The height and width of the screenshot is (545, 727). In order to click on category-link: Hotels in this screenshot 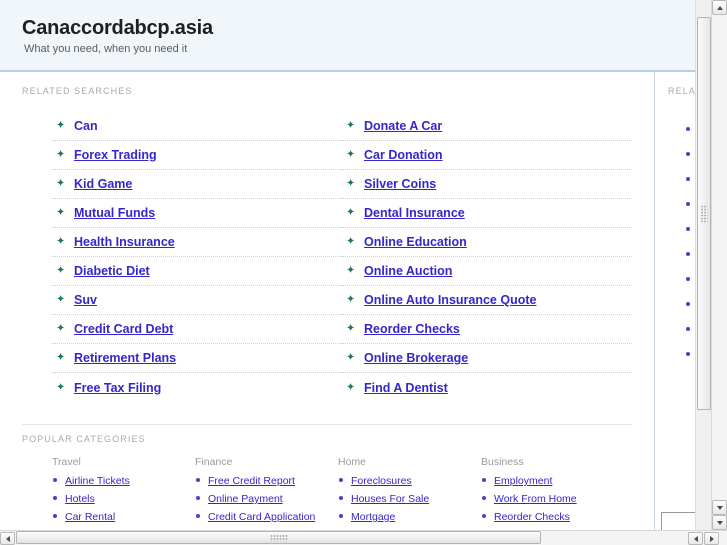, I will do `click(80, 499)`.